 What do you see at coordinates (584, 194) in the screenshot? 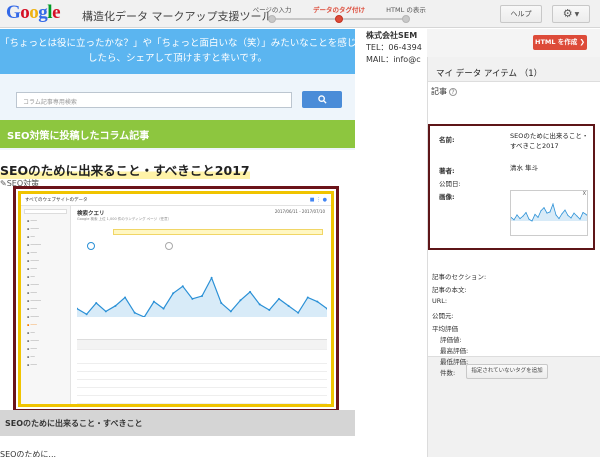
I see `remove-icon: X` at bounding box center [584, 194].